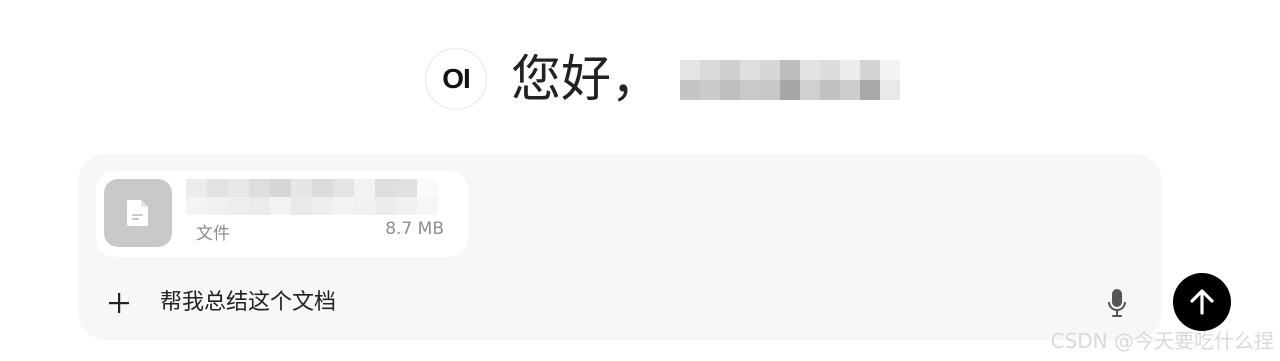  What do you see at coordinates (213, 234) in the screenshot?
I see `file-type-label: 文件` at bounding box center [213, 234].